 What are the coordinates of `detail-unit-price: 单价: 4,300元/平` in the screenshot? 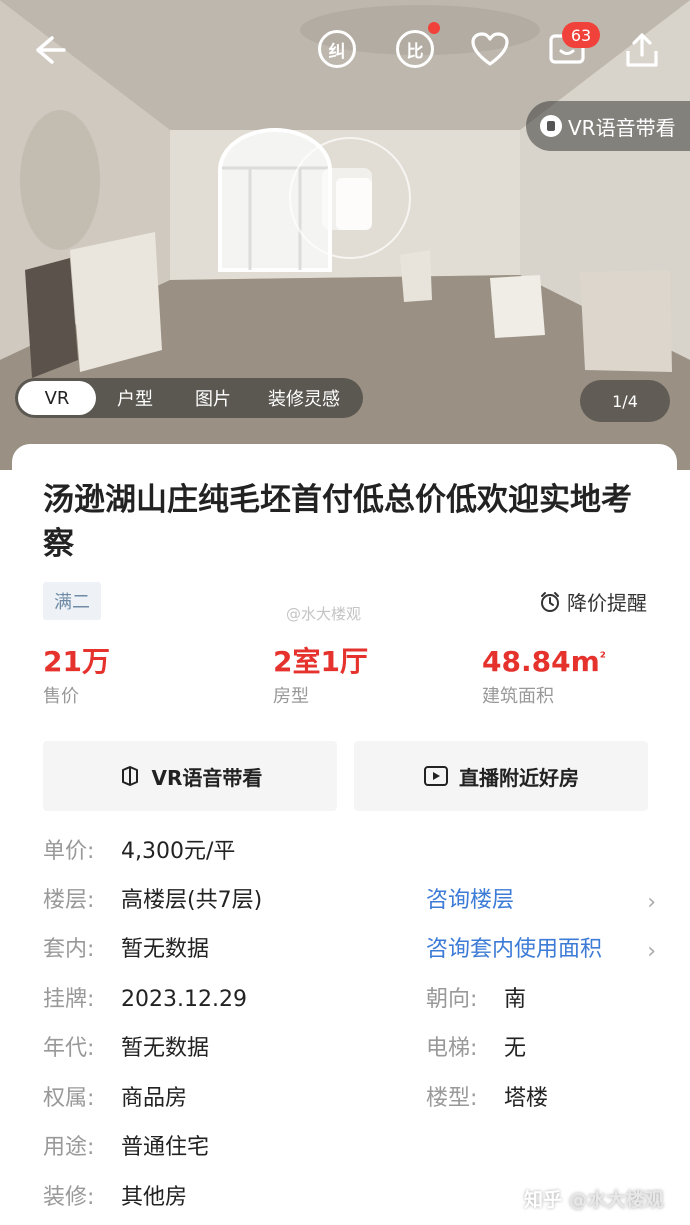 It's located at (139, 852).